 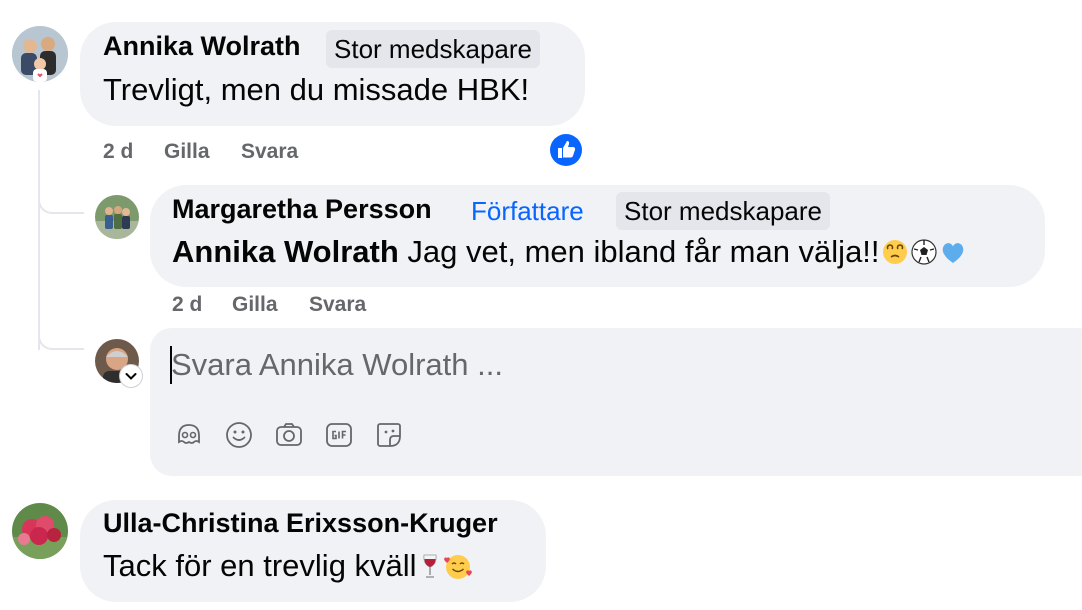 I want to click on like-reaction-icon, so click(x=566, y=150).